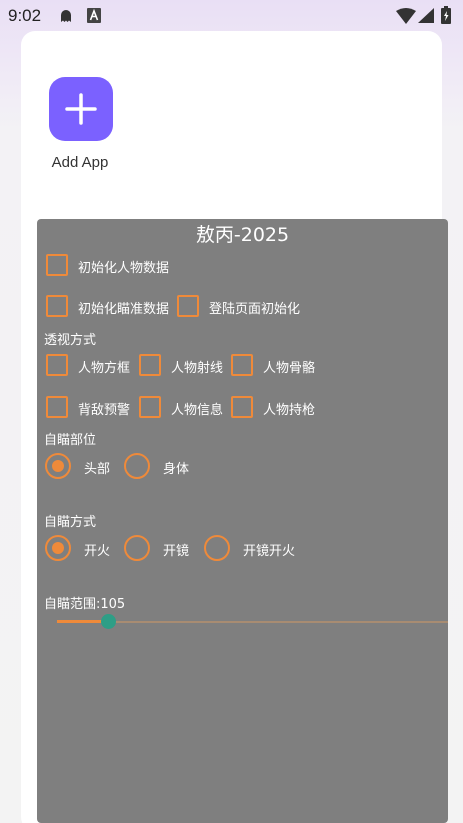  Describe the element at coordinates (289, 368) in the screenshot. I see `esp-skeleton-label: 人物骨骼` at that location.